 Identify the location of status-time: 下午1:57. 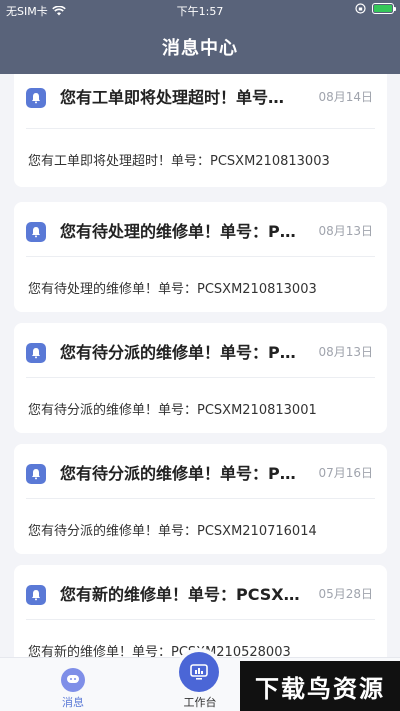
(200, 11).